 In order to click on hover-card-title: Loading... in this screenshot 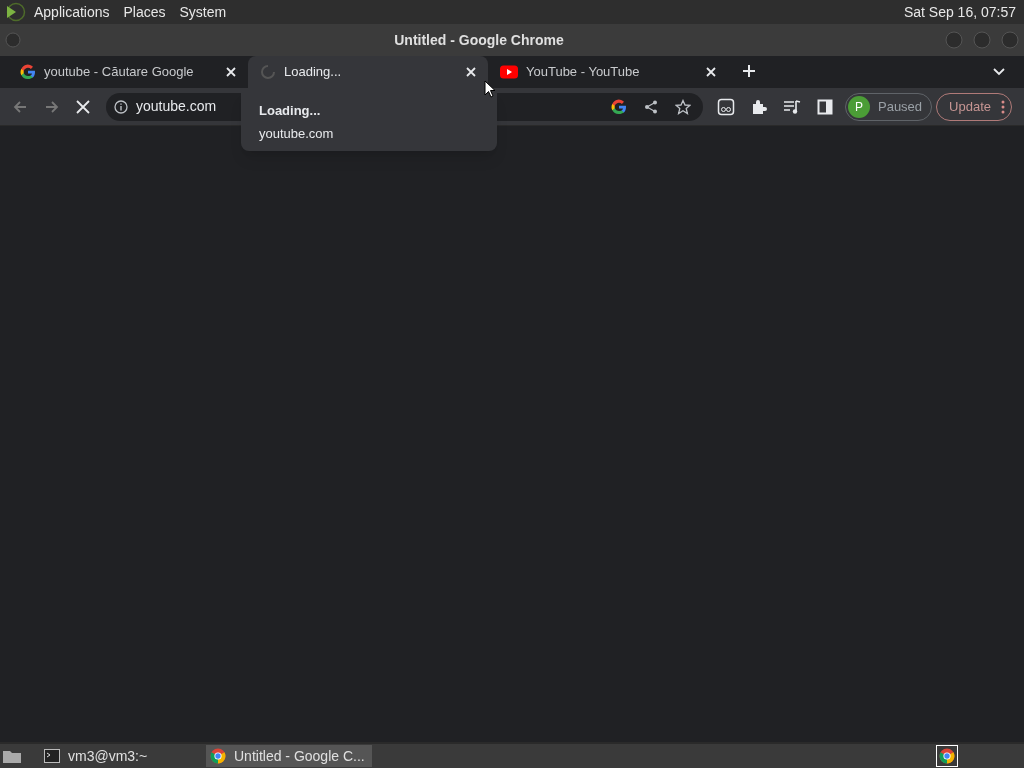, I will do `click(290, 111)`.